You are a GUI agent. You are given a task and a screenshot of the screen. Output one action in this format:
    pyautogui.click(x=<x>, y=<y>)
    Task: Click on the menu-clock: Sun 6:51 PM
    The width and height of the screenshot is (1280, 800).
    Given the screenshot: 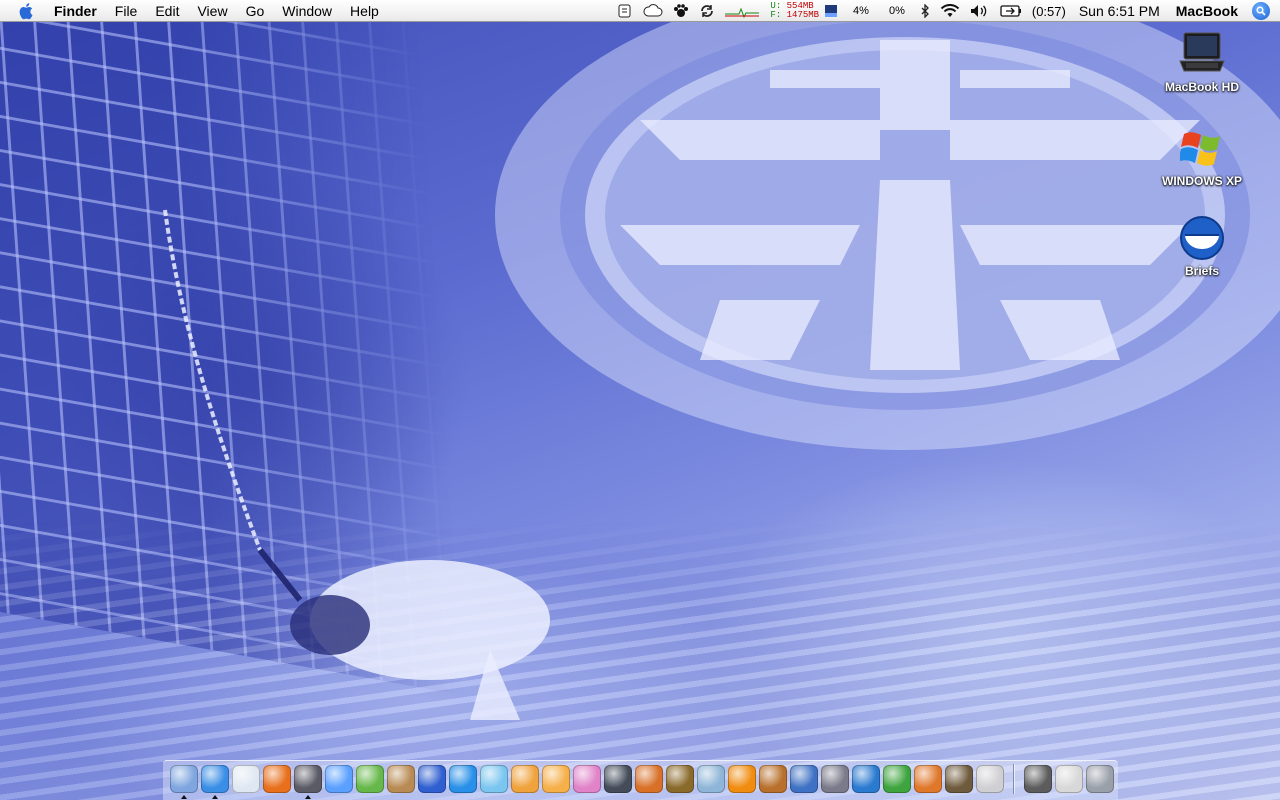 What is the action you would take?
    pyautogui.click(x=1119, y=11)
    